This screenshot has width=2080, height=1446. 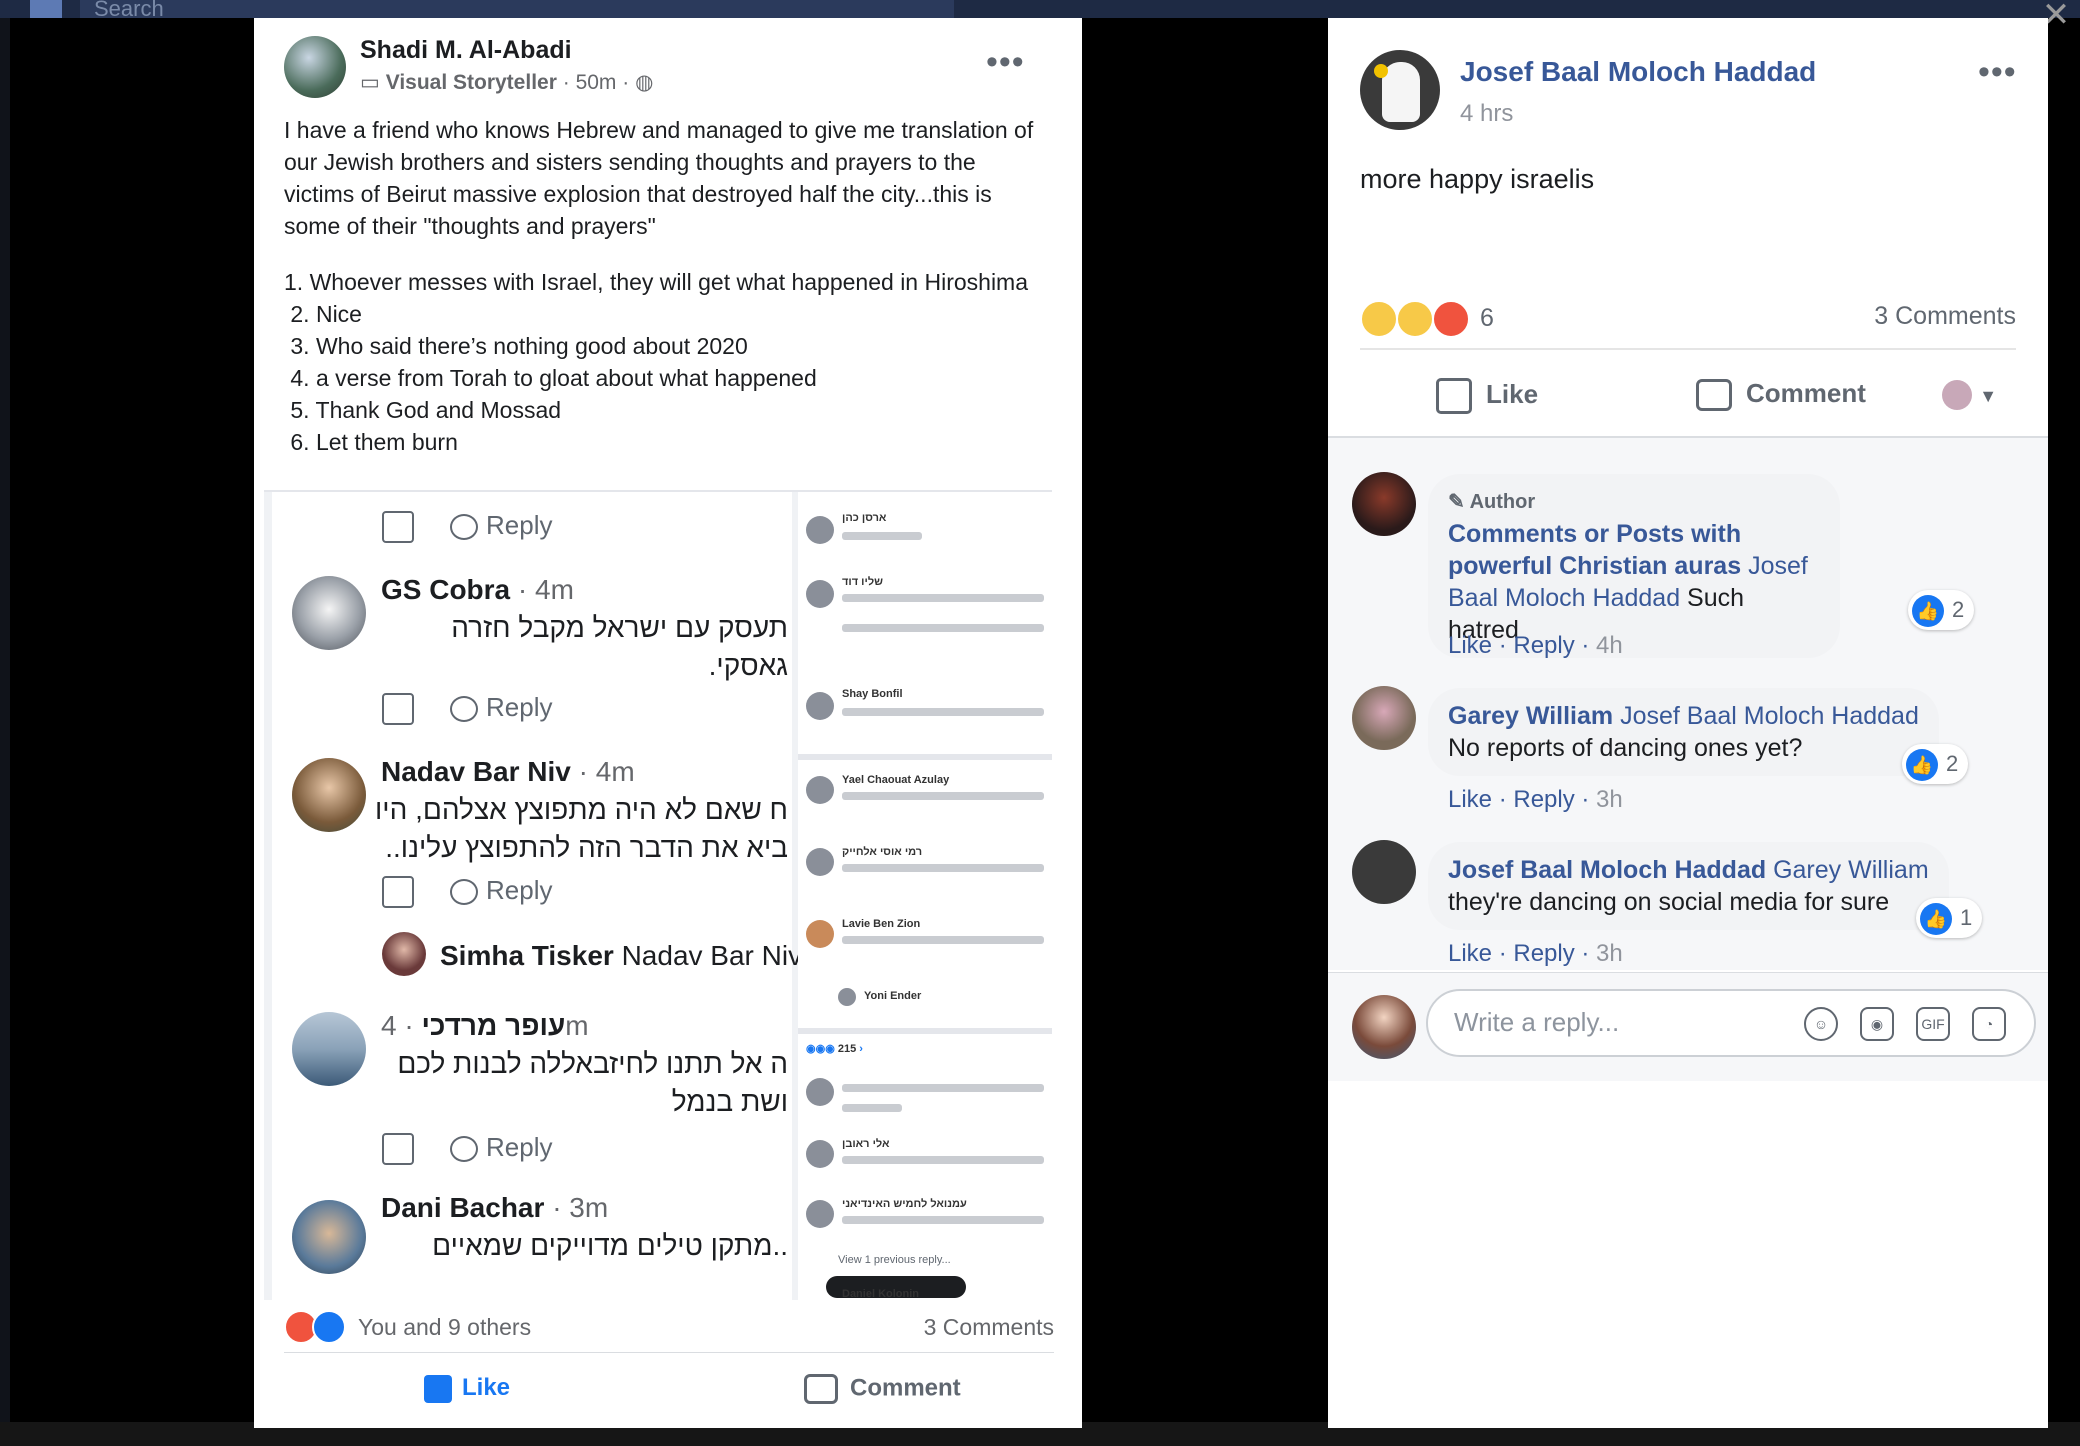 I want to click on camera-icon: ◉, so click(x=1877, y=1024).